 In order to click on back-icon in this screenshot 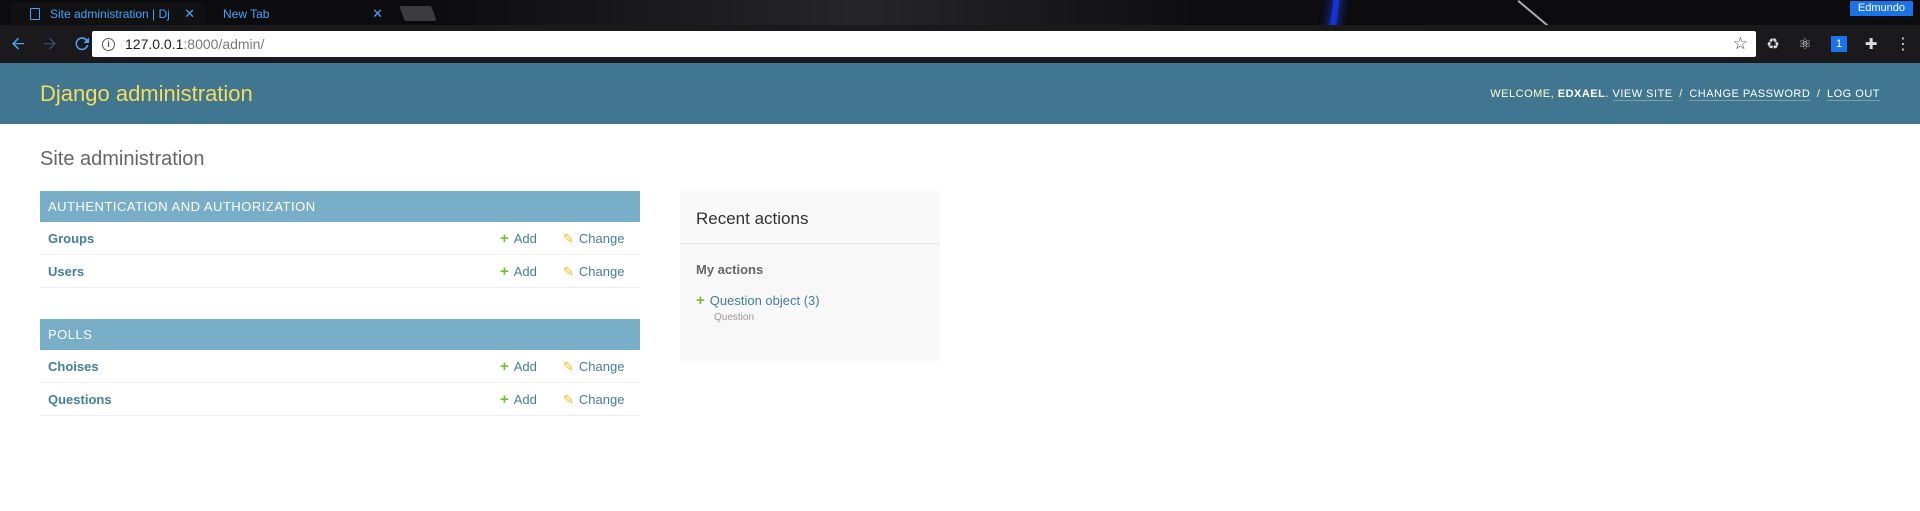, I will do `click(18, 44)`.